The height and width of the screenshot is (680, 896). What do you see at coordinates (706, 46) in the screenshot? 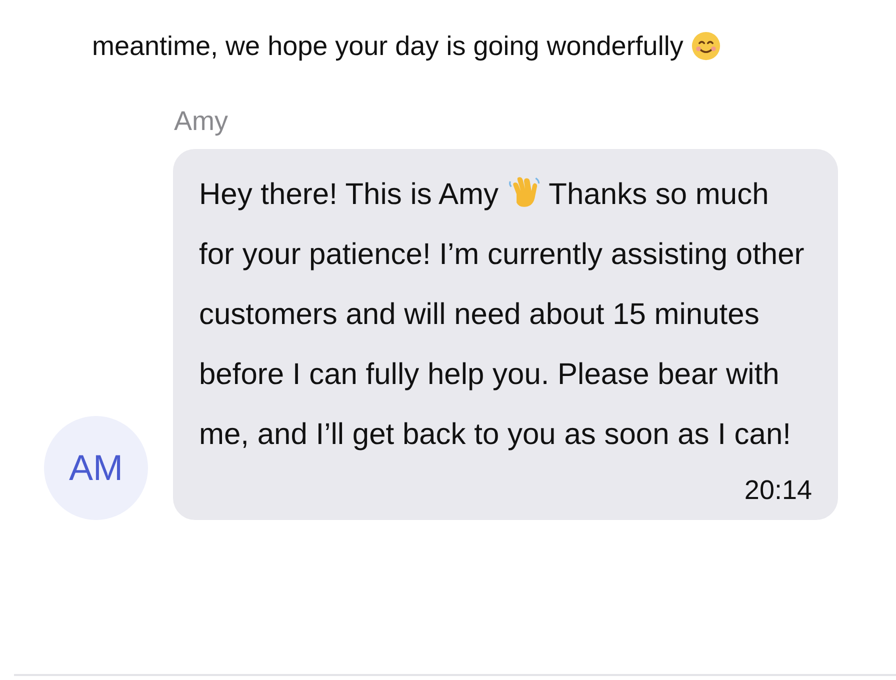
I see `smiling-face-icon` at bounding box center [706, 46].